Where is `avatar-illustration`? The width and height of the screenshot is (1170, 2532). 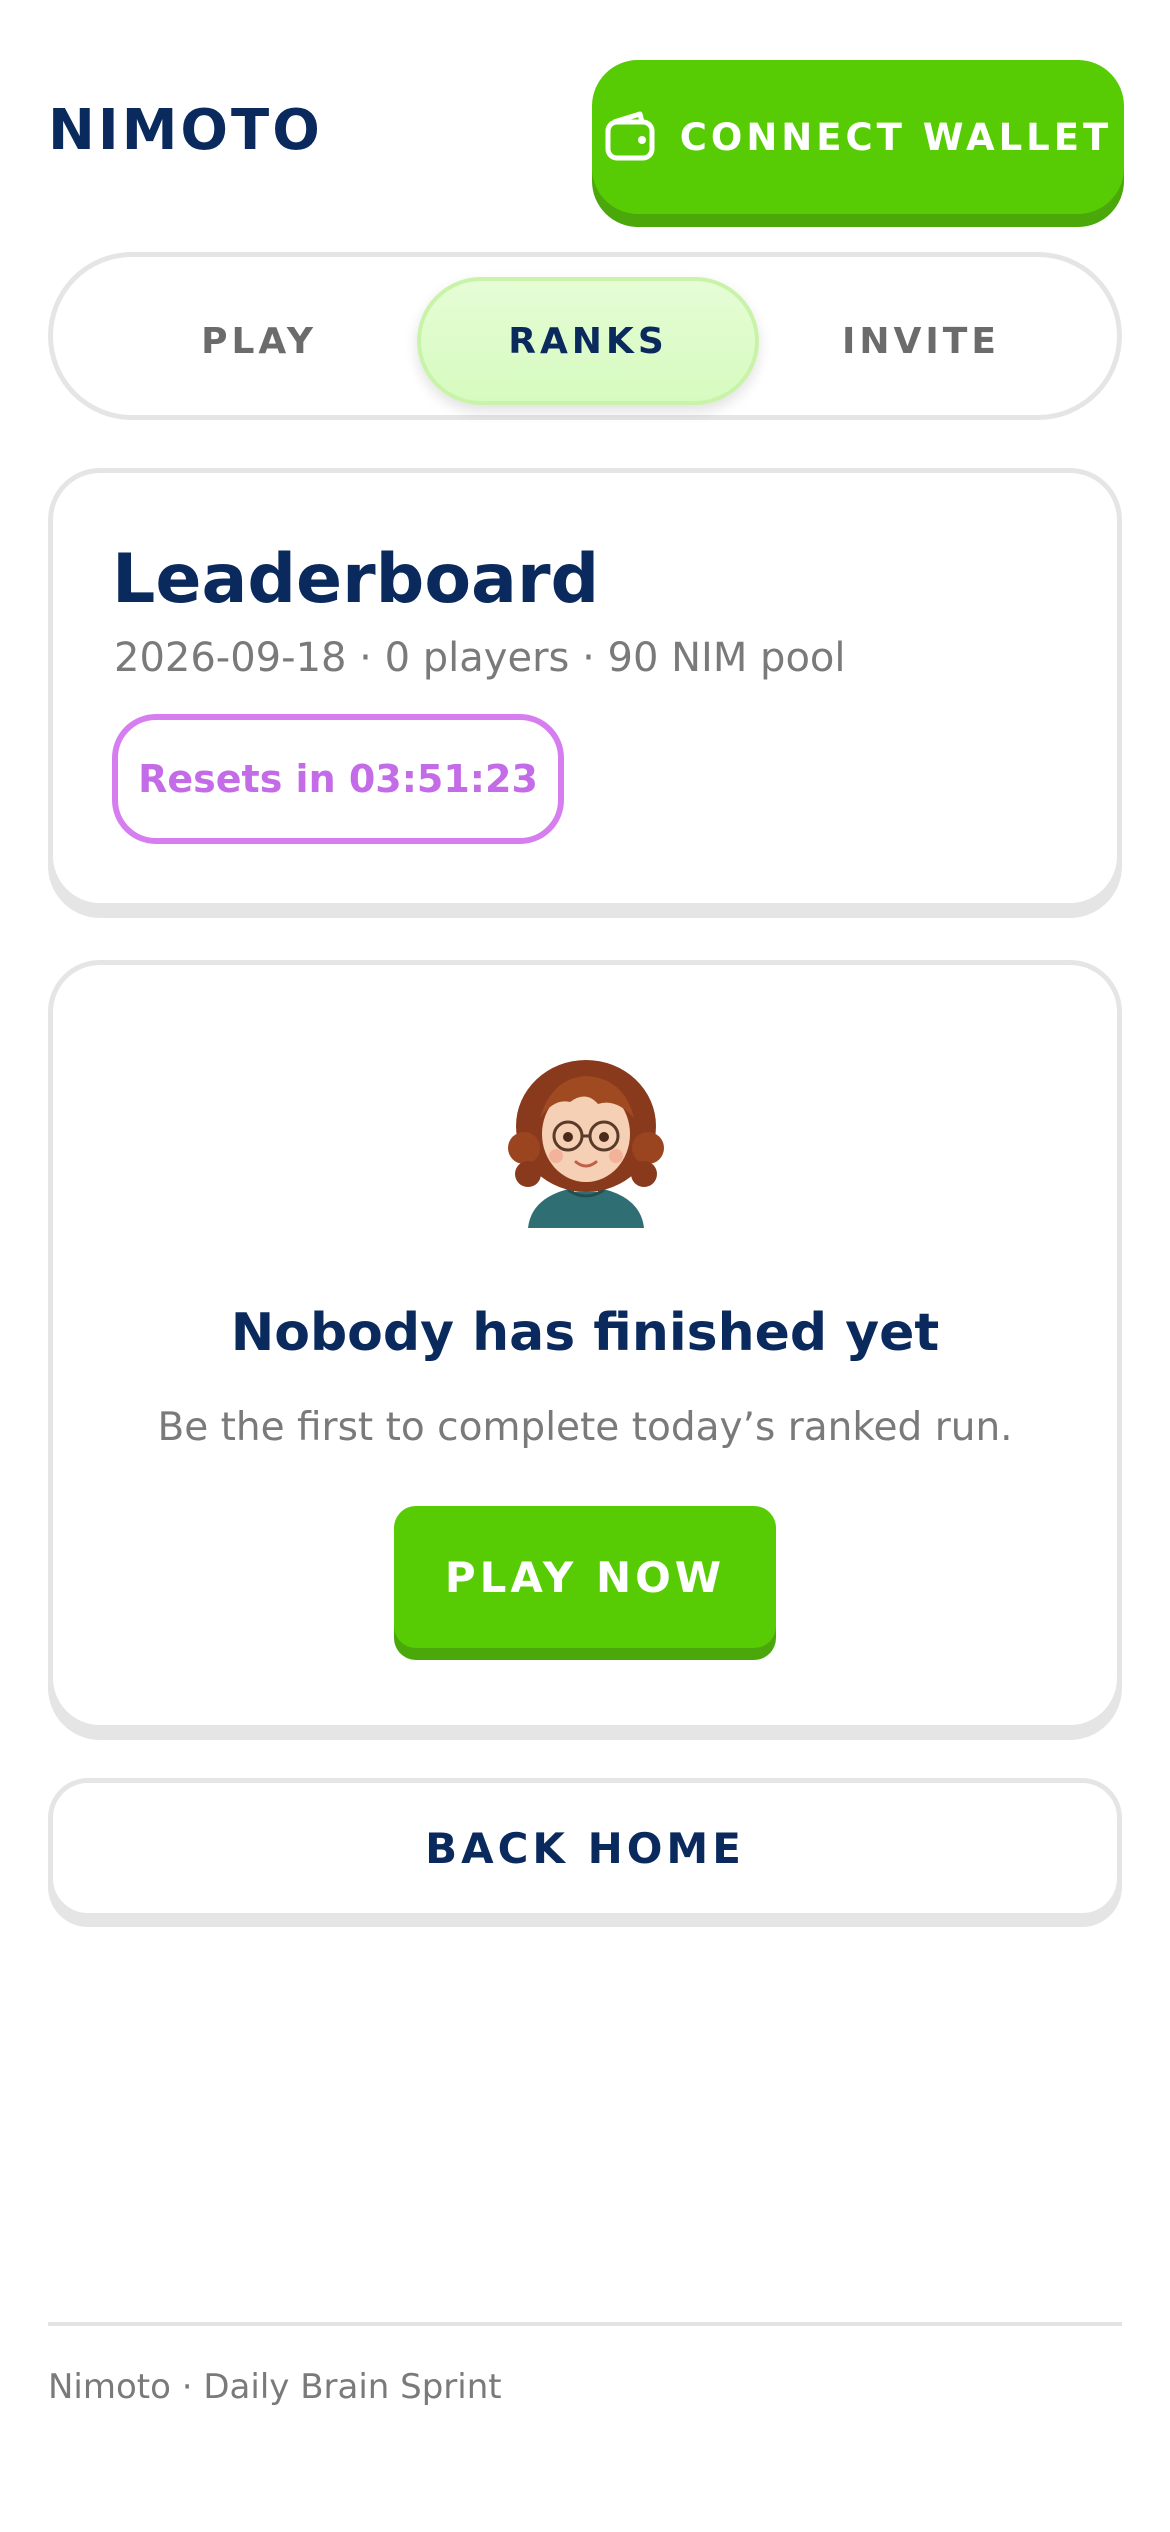
avatar-illustration is located at coordinates (586, 1140).